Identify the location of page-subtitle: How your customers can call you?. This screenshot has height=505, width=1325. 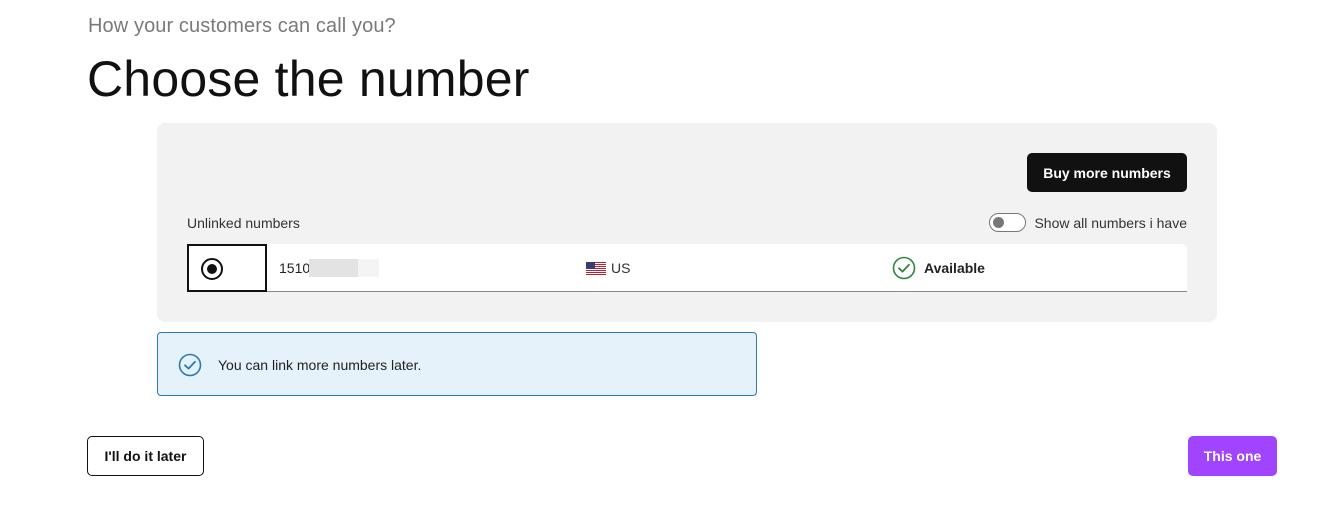
(242, 26).